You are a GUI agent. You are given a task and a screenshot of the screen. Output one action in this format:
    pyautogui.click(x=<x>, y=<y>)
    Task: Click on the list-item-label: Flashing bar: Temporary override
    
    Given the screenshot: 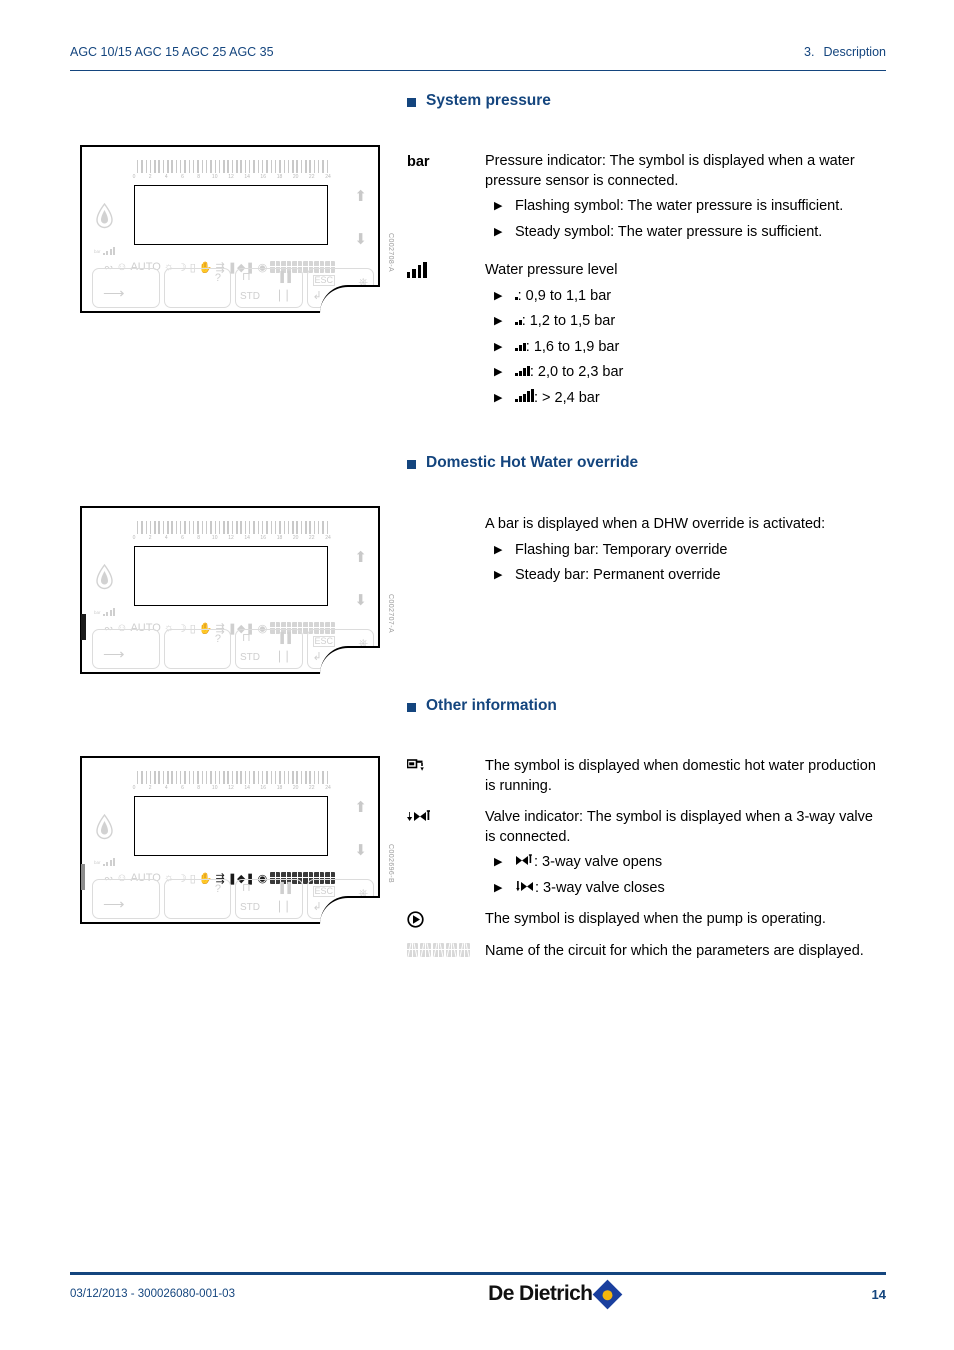 What is the action you would take?
    pyautogui.click(x=621, y=549)
    